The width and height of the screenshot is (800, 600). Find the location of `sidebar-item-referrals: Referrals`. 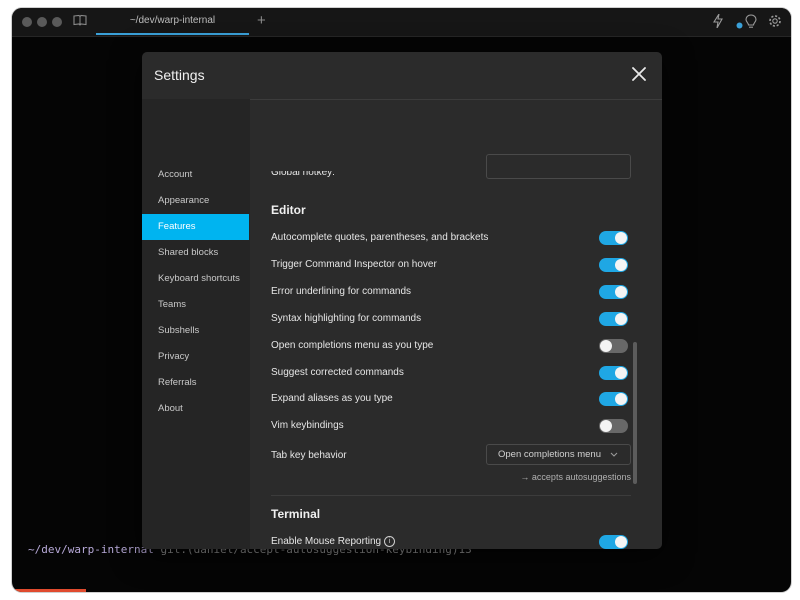

sidebar-item-referrals: Referrals is located at coordinates (195, 383).